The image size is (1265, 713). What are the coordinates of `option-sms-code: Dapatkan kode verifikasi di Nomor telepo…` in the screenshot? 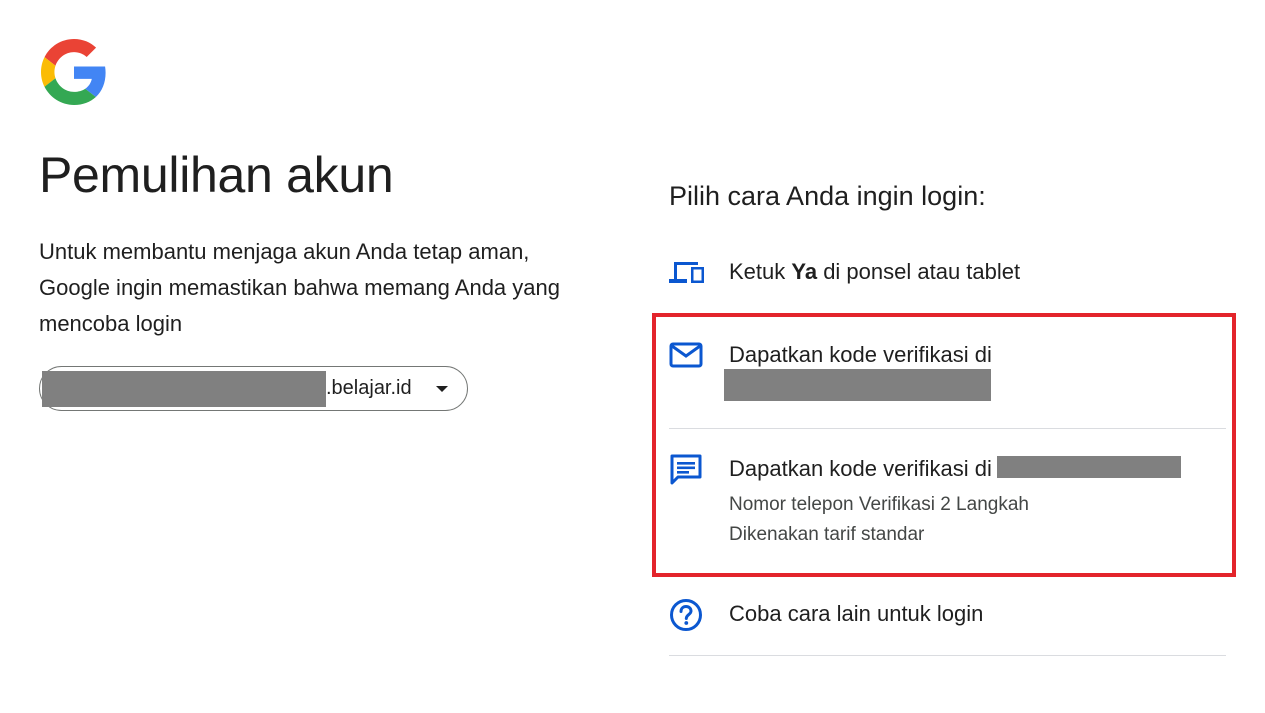 It's located at (947, 500).